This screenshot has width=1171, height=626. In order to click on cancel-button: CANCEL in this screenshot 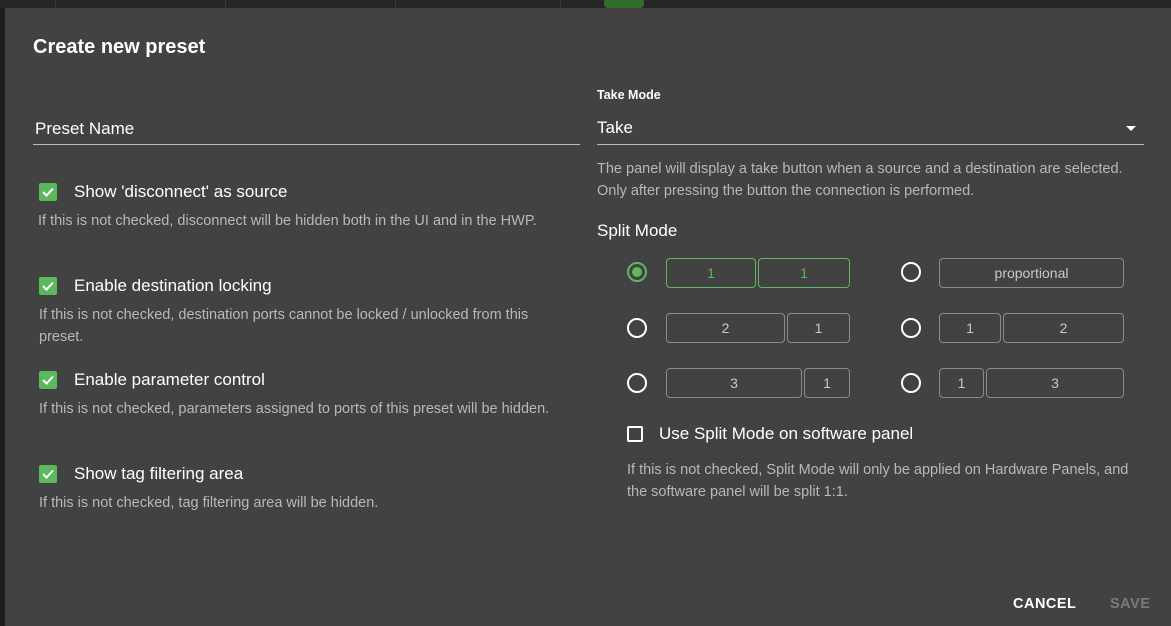, I will do `click(1044, 604)`.